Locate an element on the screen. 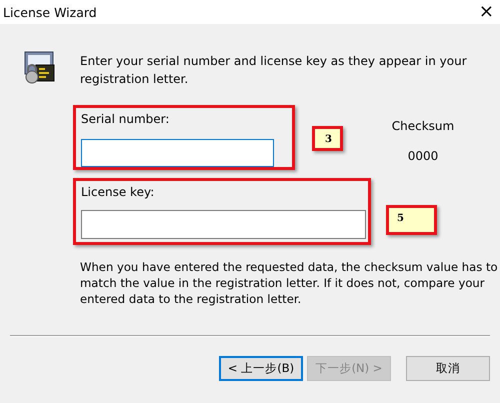  computer-lock-icon is located at coordinates (39, 68).